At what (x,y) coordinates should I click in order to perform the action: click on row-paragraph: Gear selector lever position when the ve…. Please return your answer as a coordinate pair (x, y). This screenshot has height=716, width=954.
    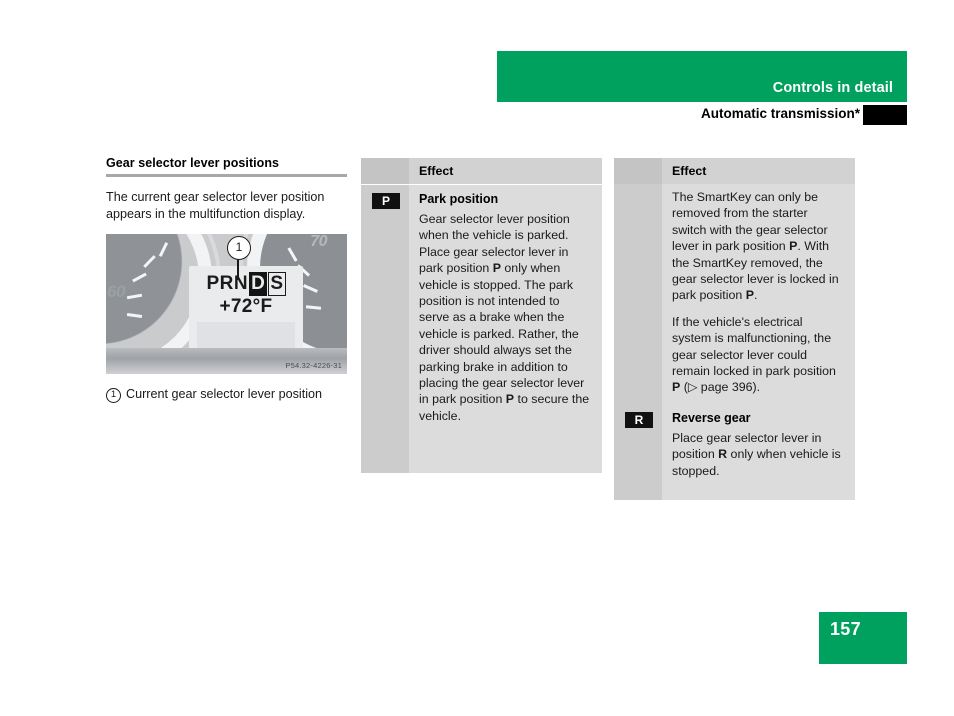
    Looking at the image, I should click on (504, 317).